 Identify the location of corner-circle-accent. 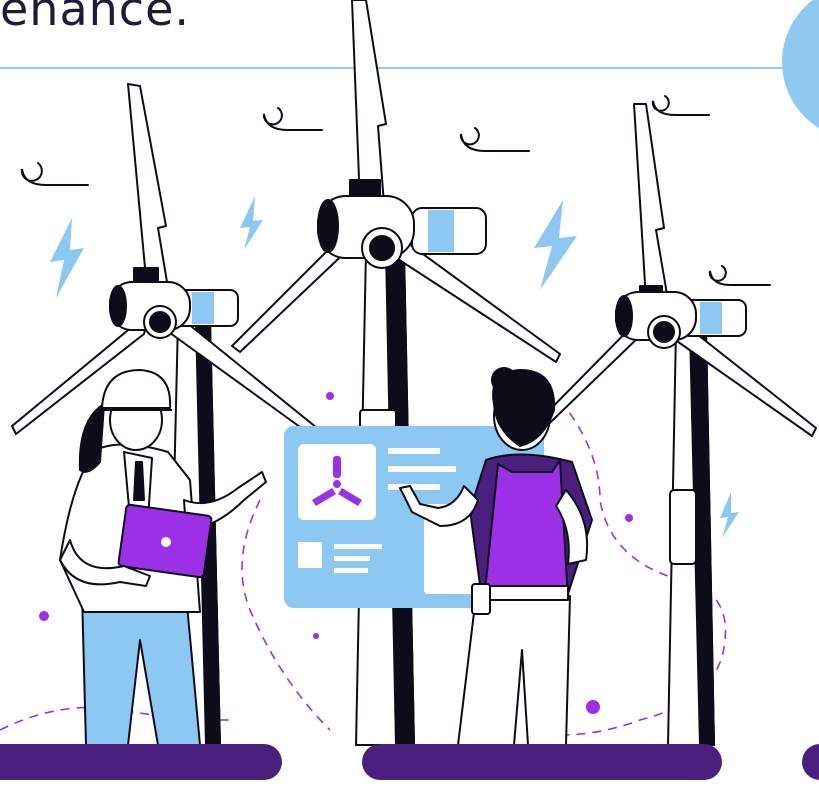
(800, 64).